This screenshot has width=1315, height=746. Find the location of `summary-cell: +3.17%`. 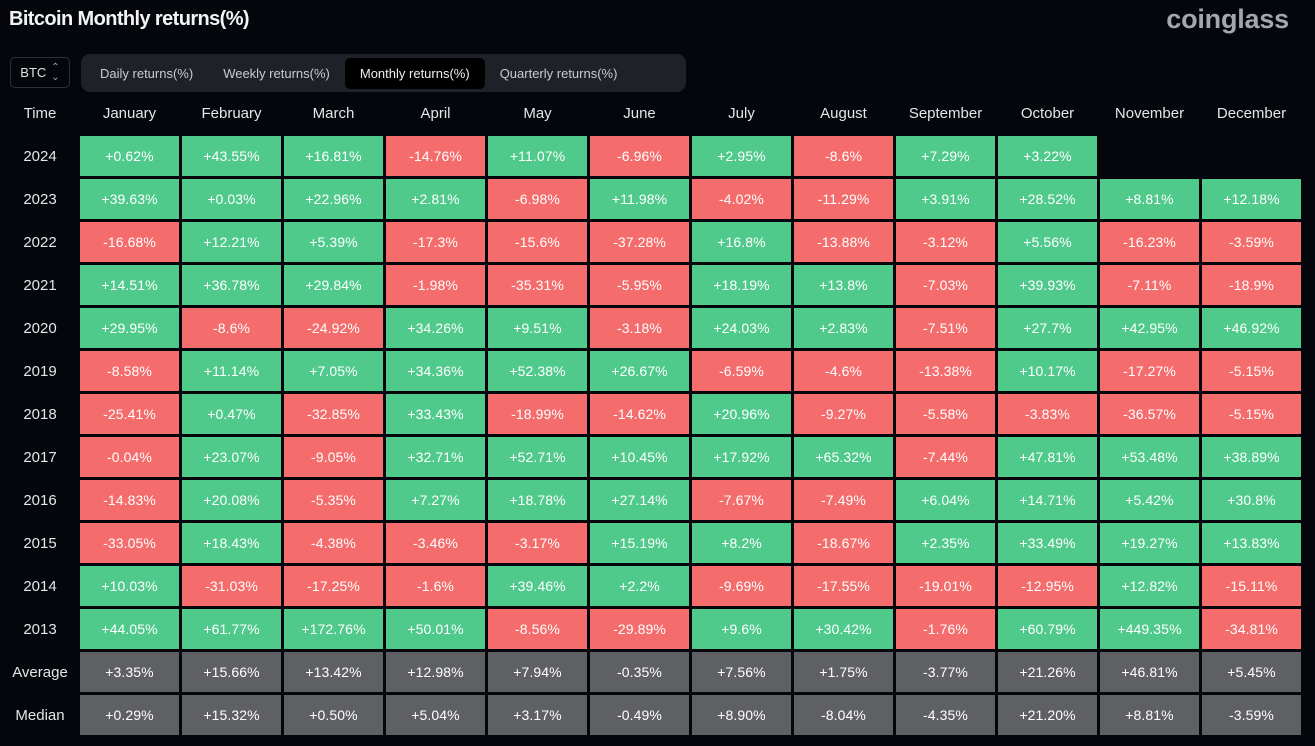

summary-cell: +3.17% is located at coordinates (537, 715).